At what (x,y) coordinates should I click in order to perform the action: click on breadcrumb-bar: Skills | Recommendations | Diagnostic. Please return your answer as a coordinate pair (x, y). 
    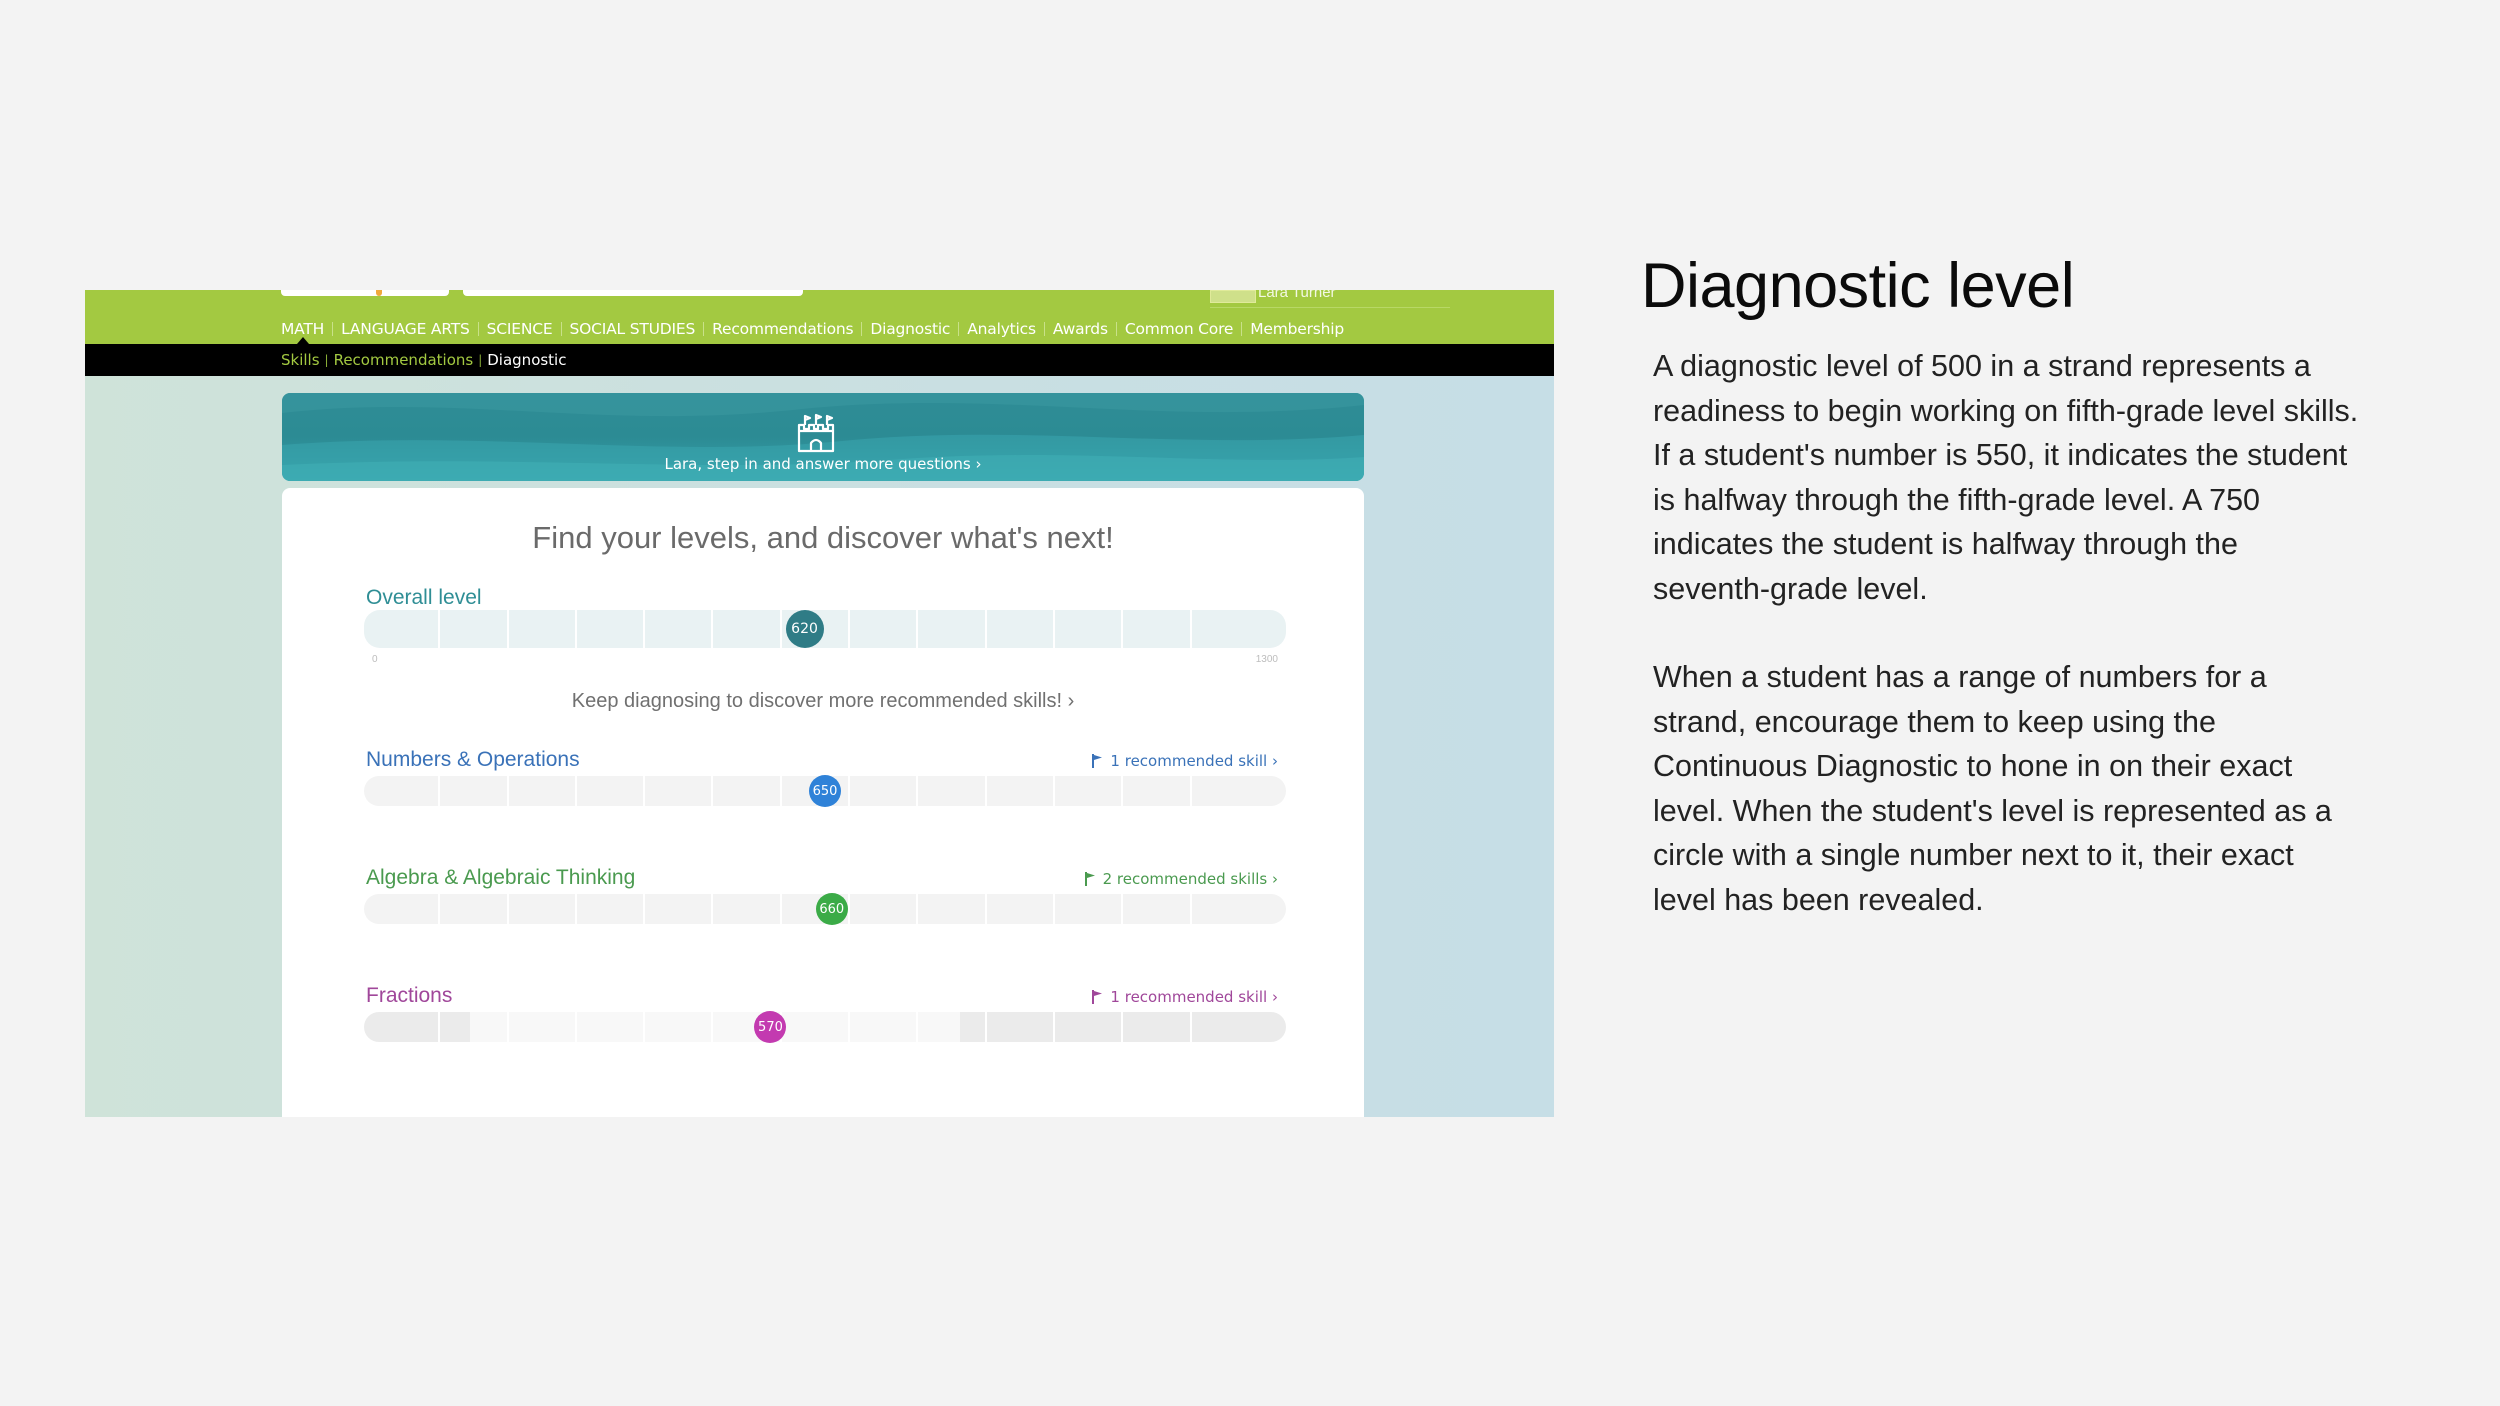
    Looking at the image, I should click on (819, 360).